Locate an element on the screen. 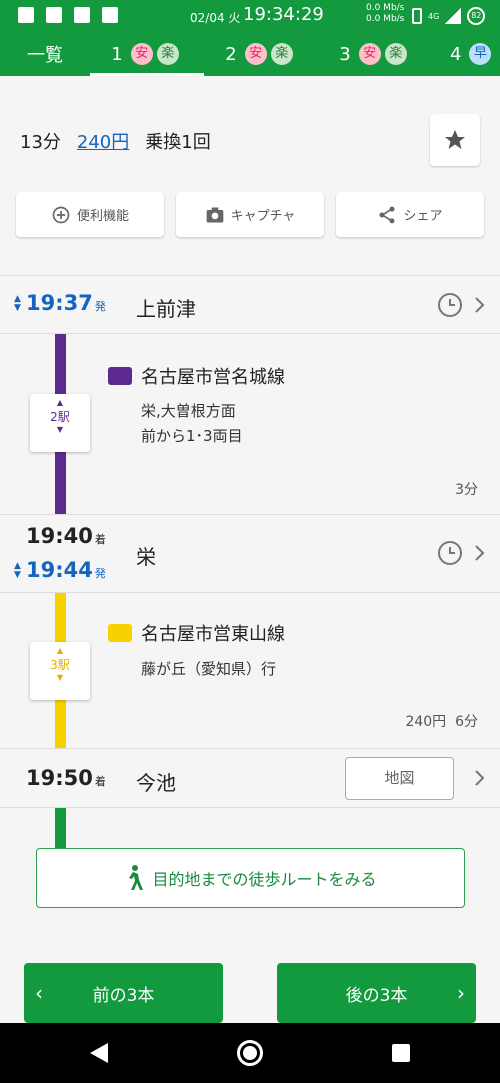  status-bar: 02/04 火 19:34:29 0.0 Mb/s 0.0 Mb/s 4G 82 is located at coordinates (250, 16).